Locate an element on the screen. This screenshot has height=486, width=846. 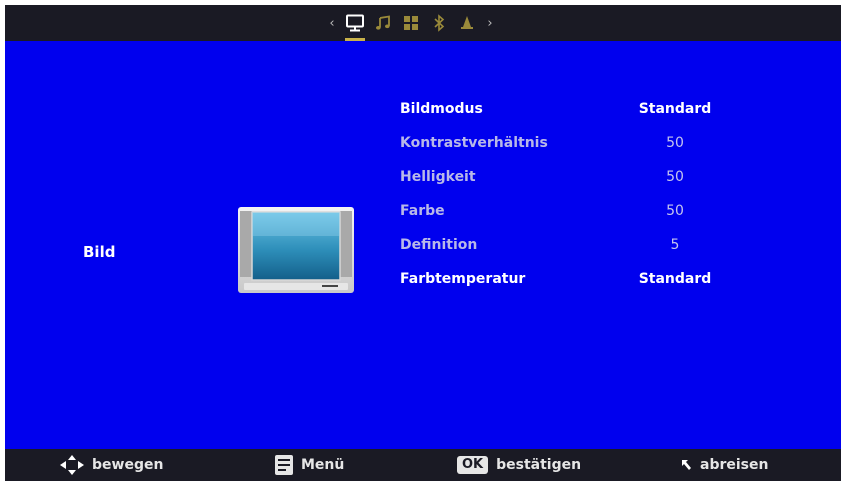
tab-notifications is located at coordinates (467, 23).